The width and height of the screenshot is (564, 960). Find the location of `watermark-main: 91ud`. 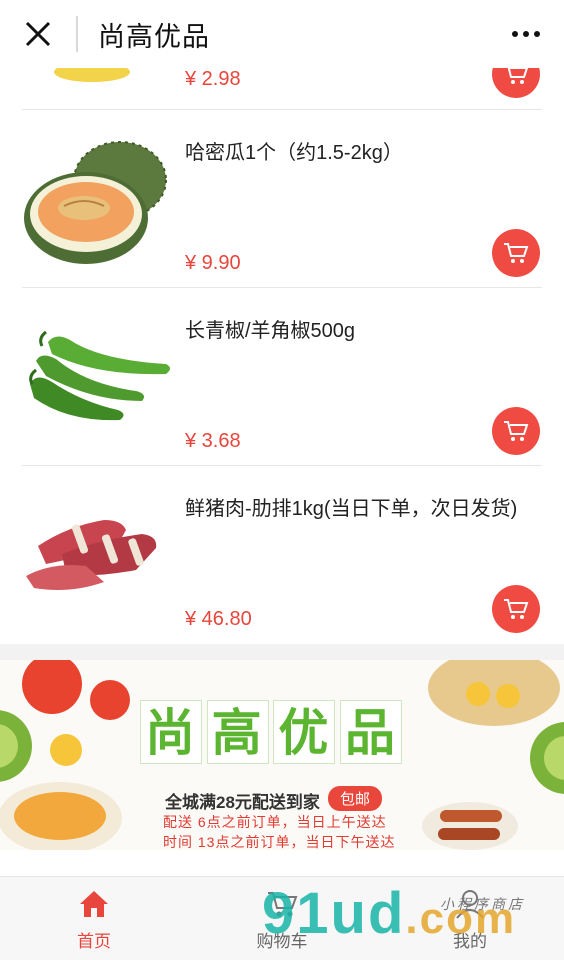

watermark-main: 91ud is located at coordinates (334, 913).